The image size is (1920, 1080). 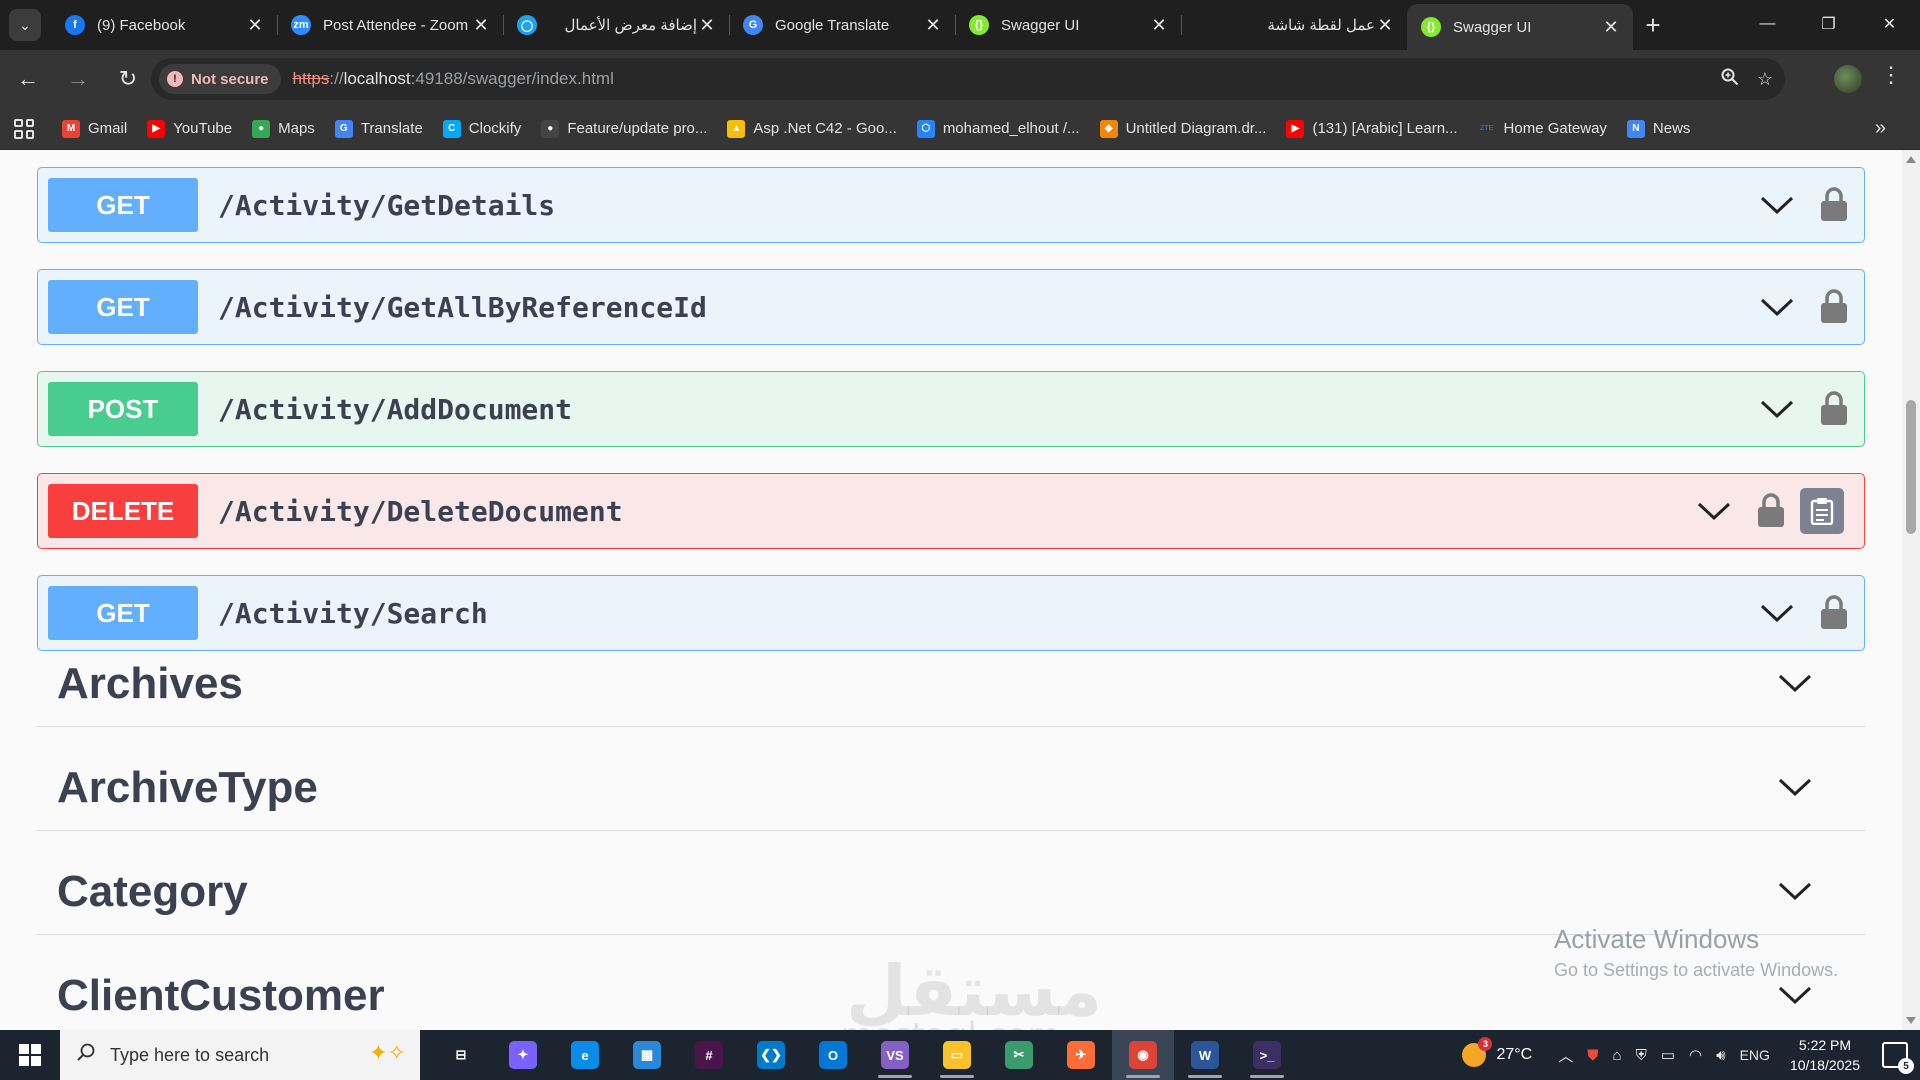 I want to click on operation-get: GET/Activity/GetDetails, so click(x=951, y=205).